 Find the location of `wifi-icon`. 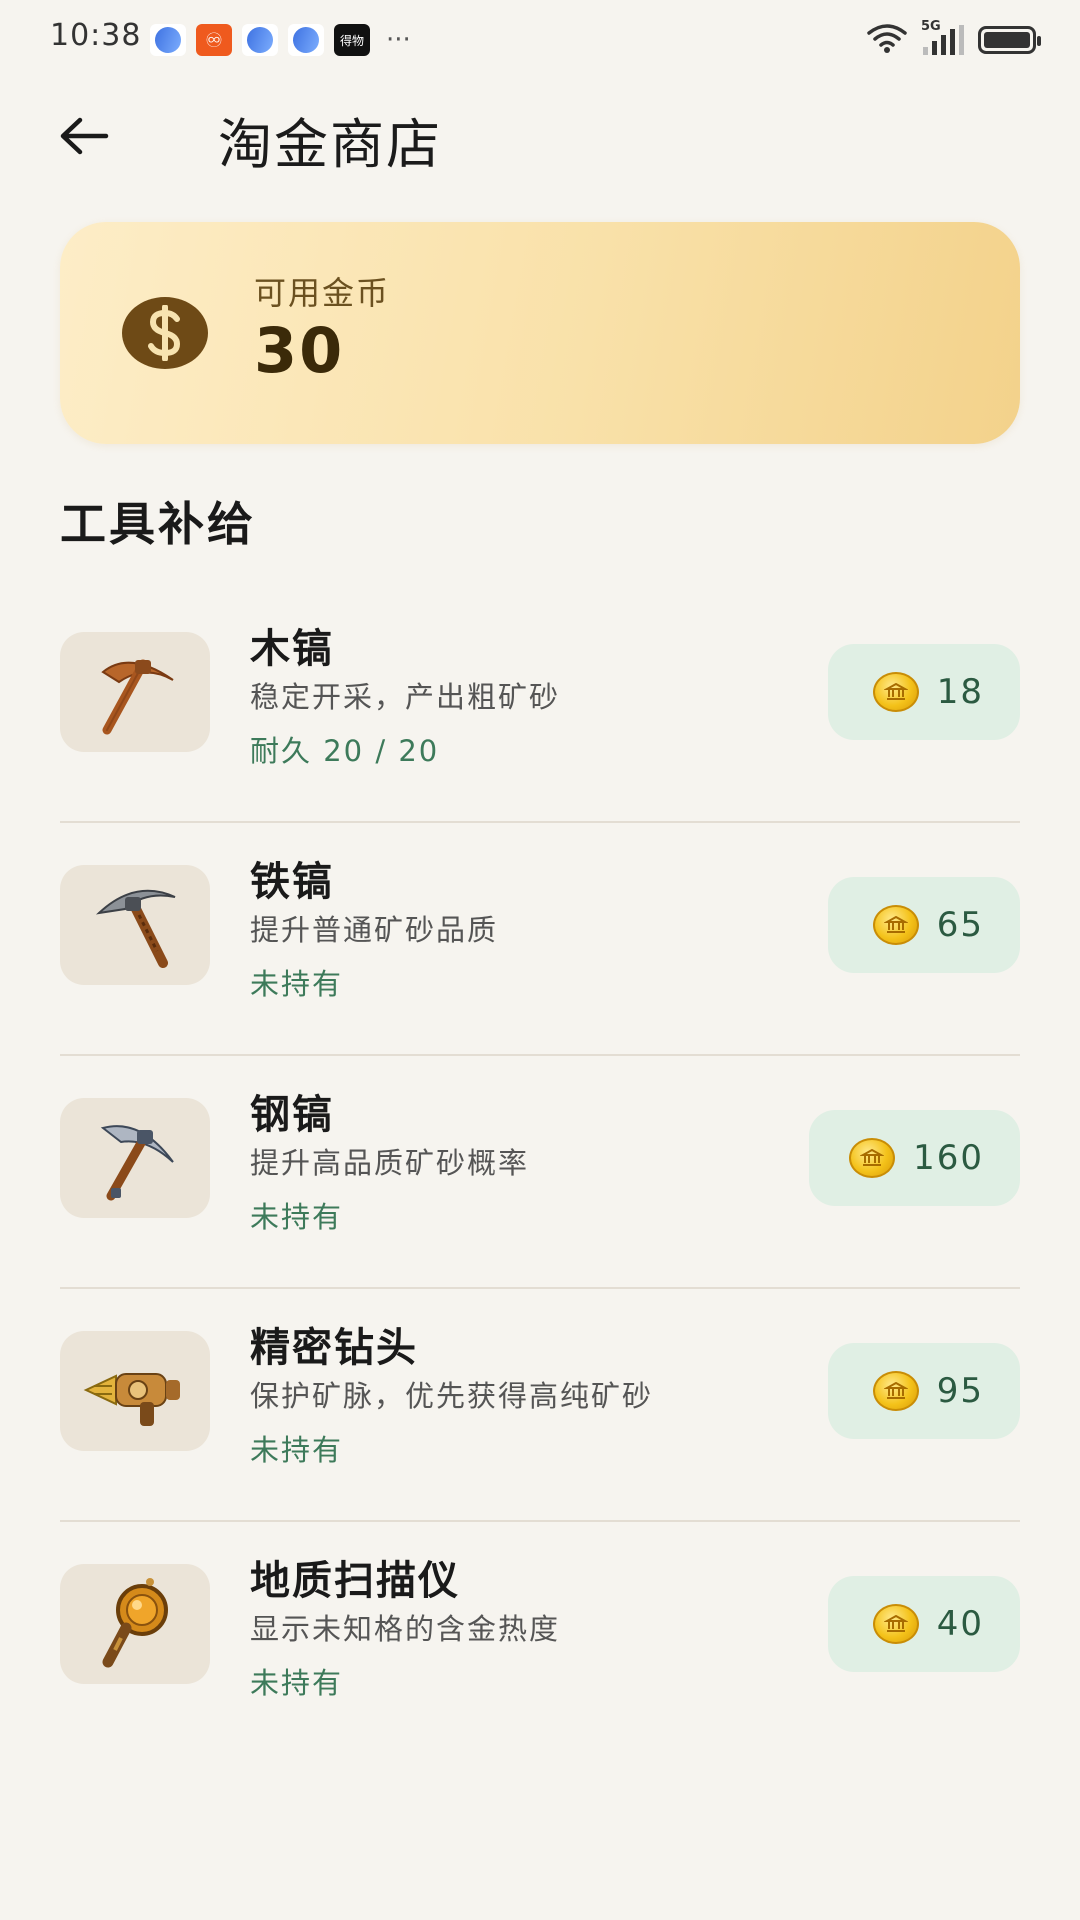

wifi-icon is located at coordinates (887, 40).